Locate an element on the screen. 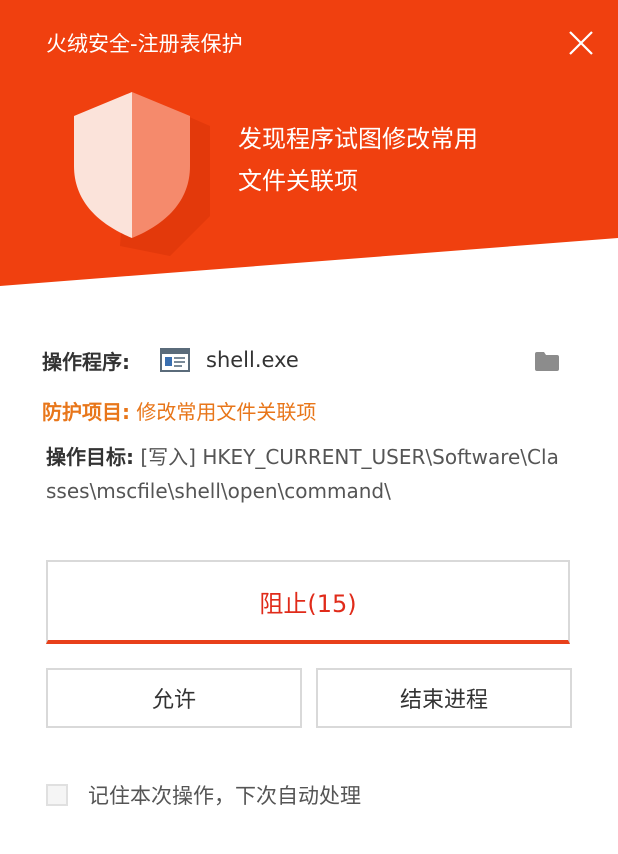  headline-line-1: 发现程序试图修改常用 is located at coordinates (358, 139).